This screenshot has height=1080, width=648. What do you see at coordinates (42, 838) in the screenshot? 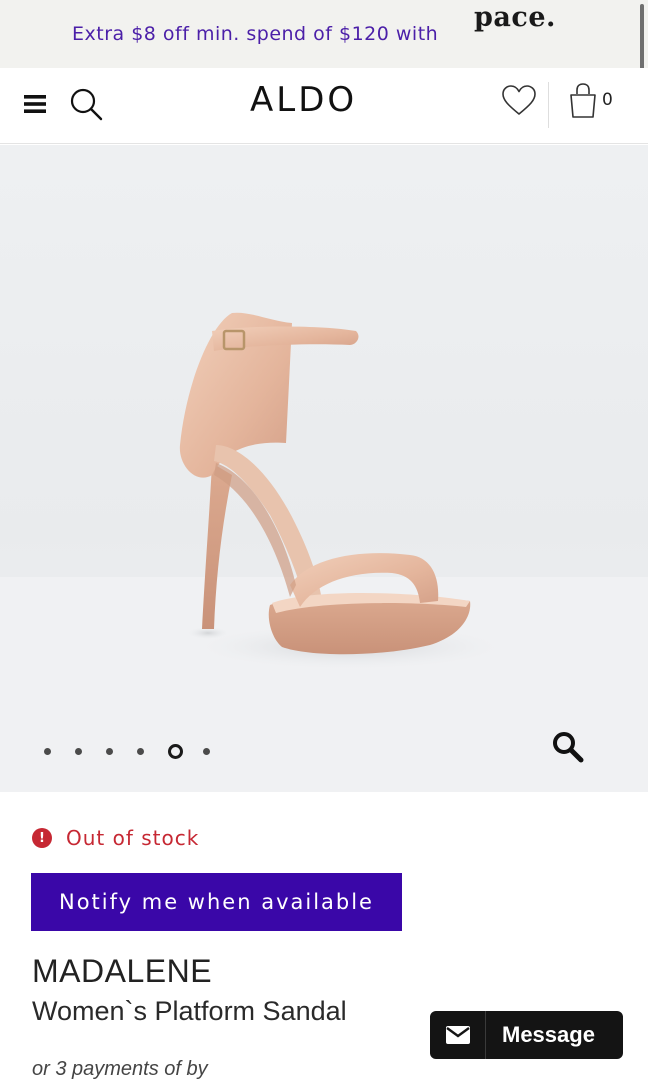
I see `alert-icon: !` at bounding box center [42, 838].